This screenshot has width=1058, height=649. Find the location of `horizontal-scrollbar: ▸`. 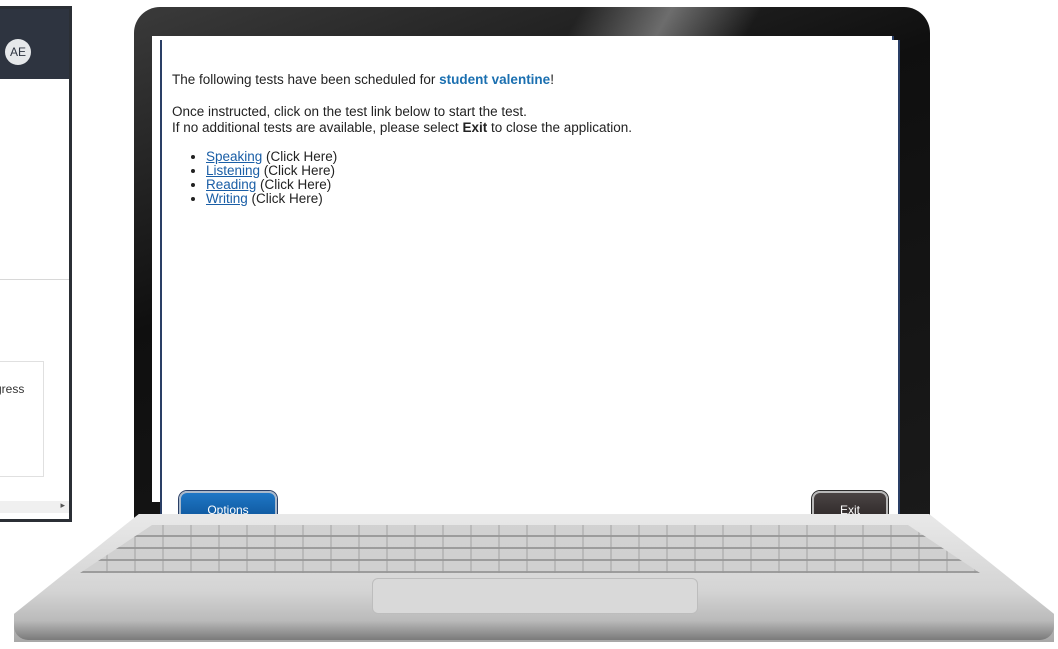

horizontal-scrollbar: ▸ is located at coordinates (34, 506).